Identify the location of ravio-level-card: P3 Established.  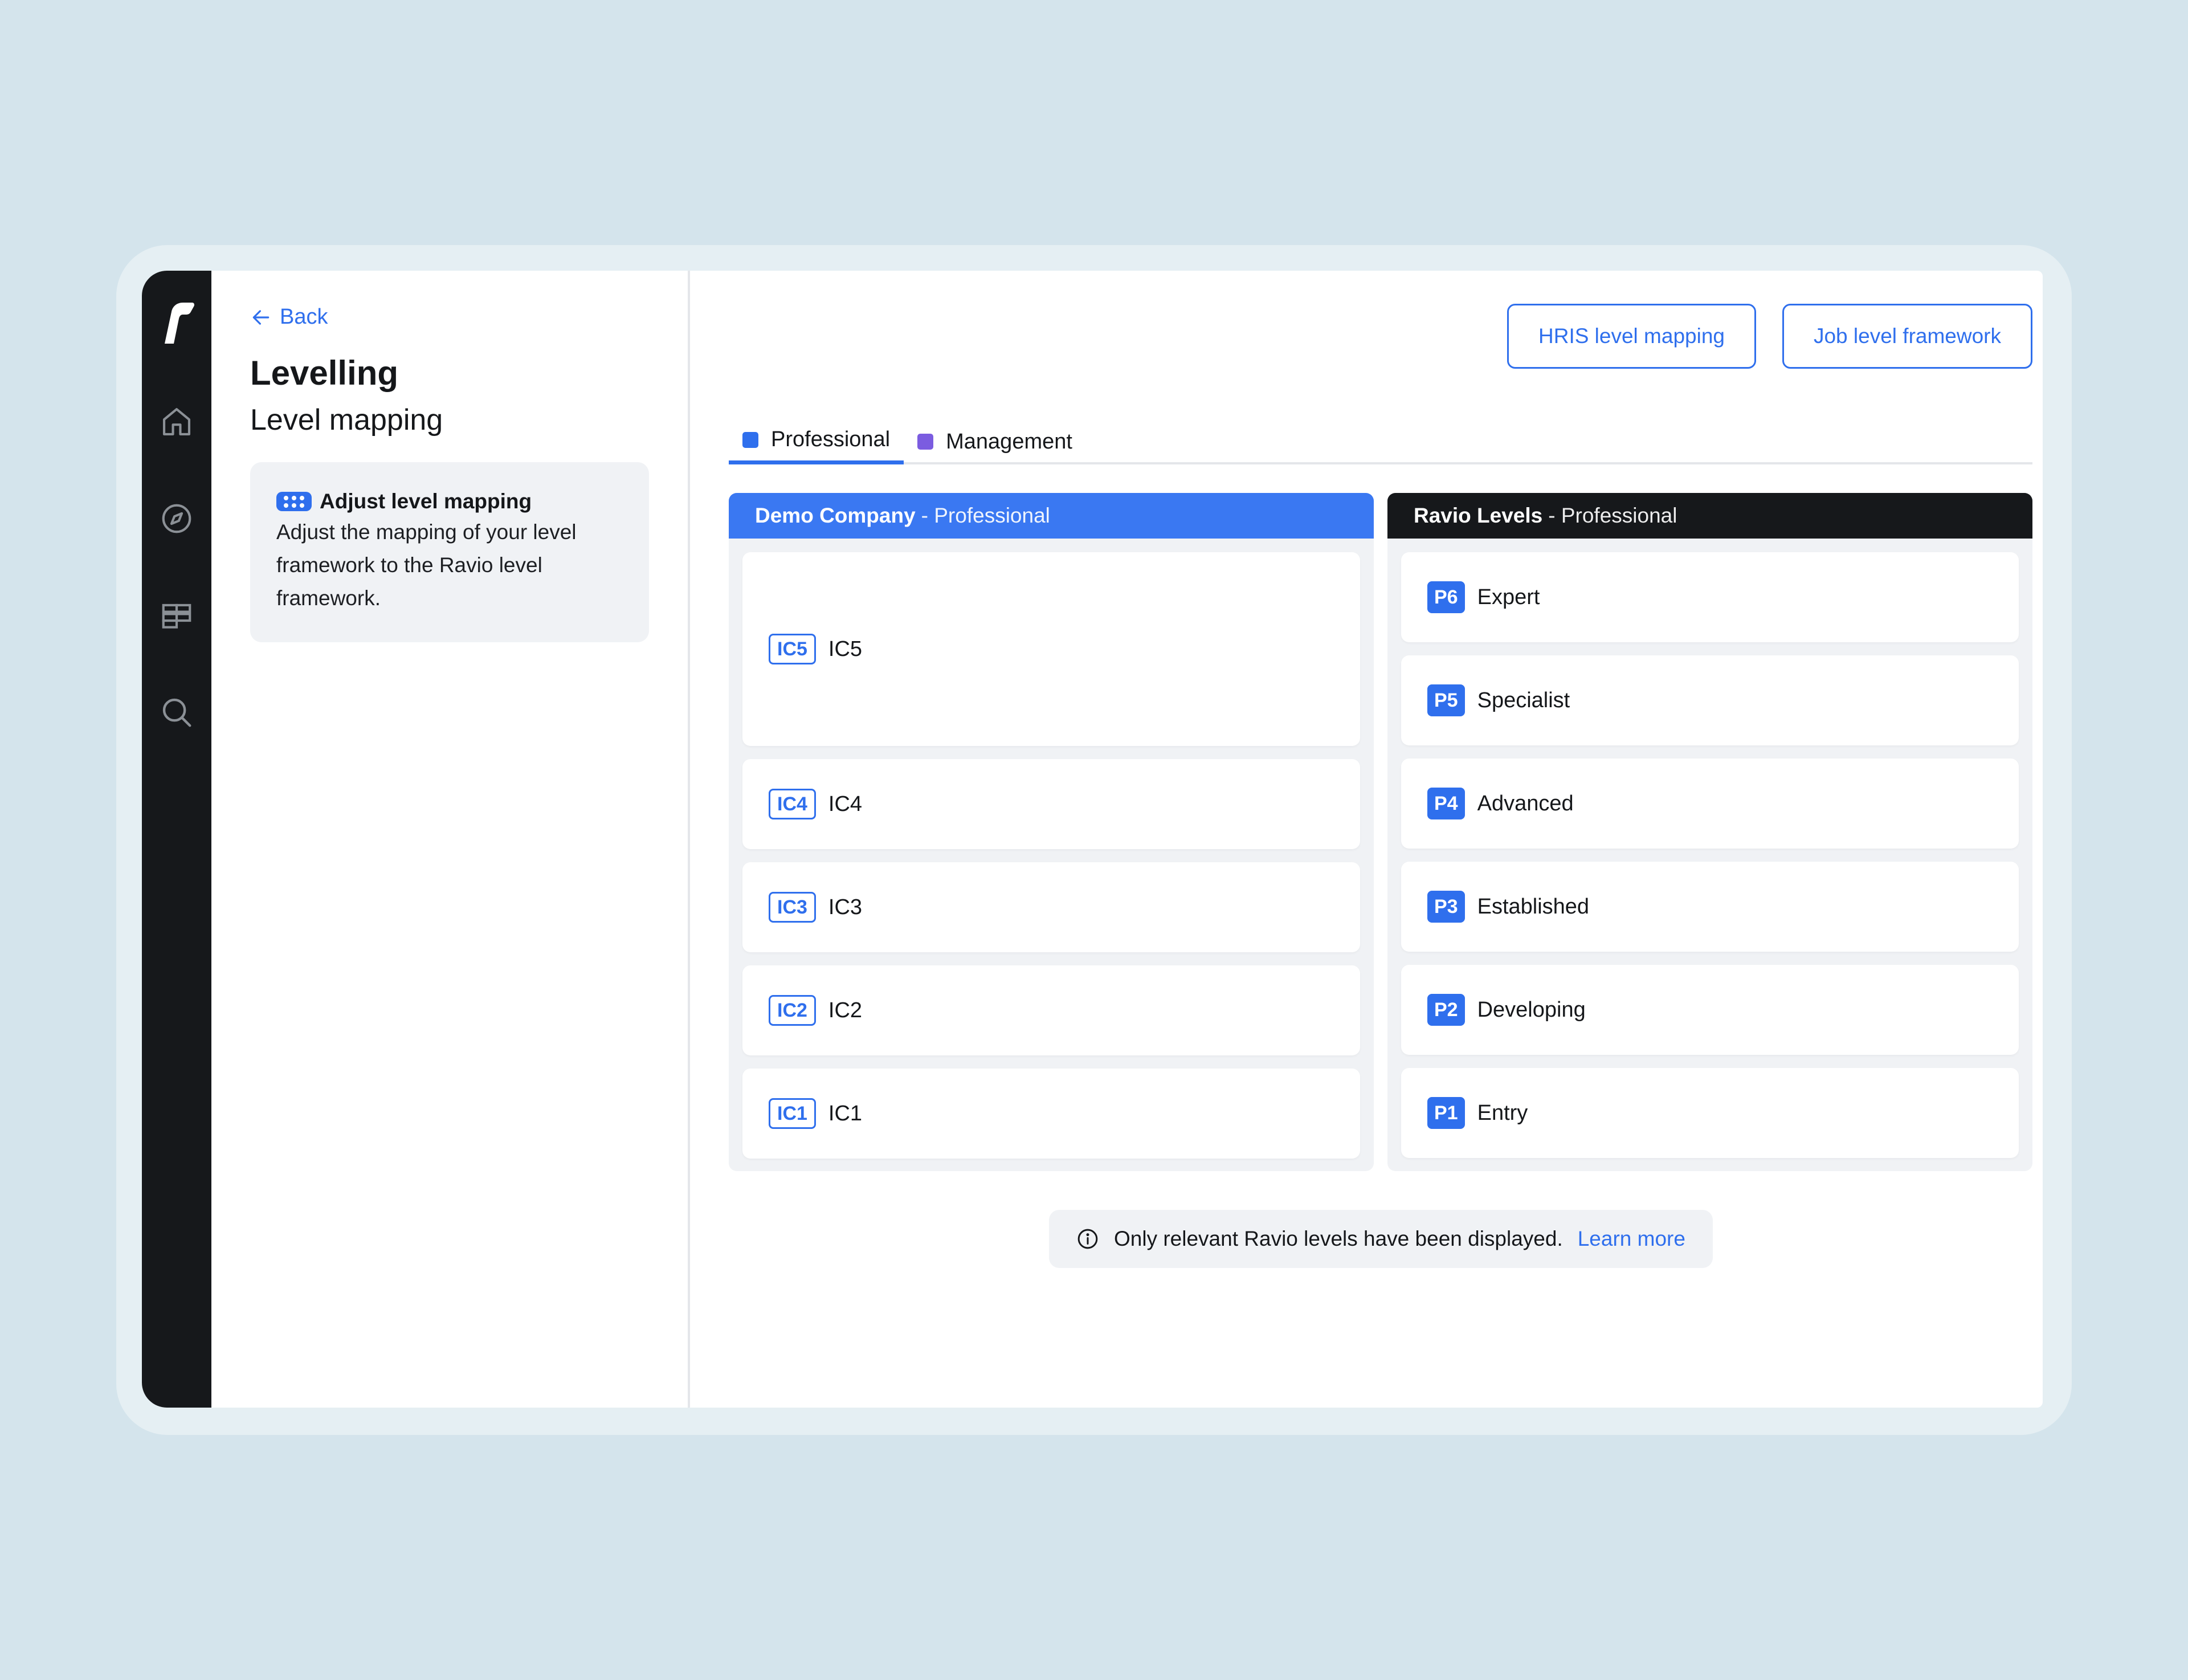
(1710, 907).